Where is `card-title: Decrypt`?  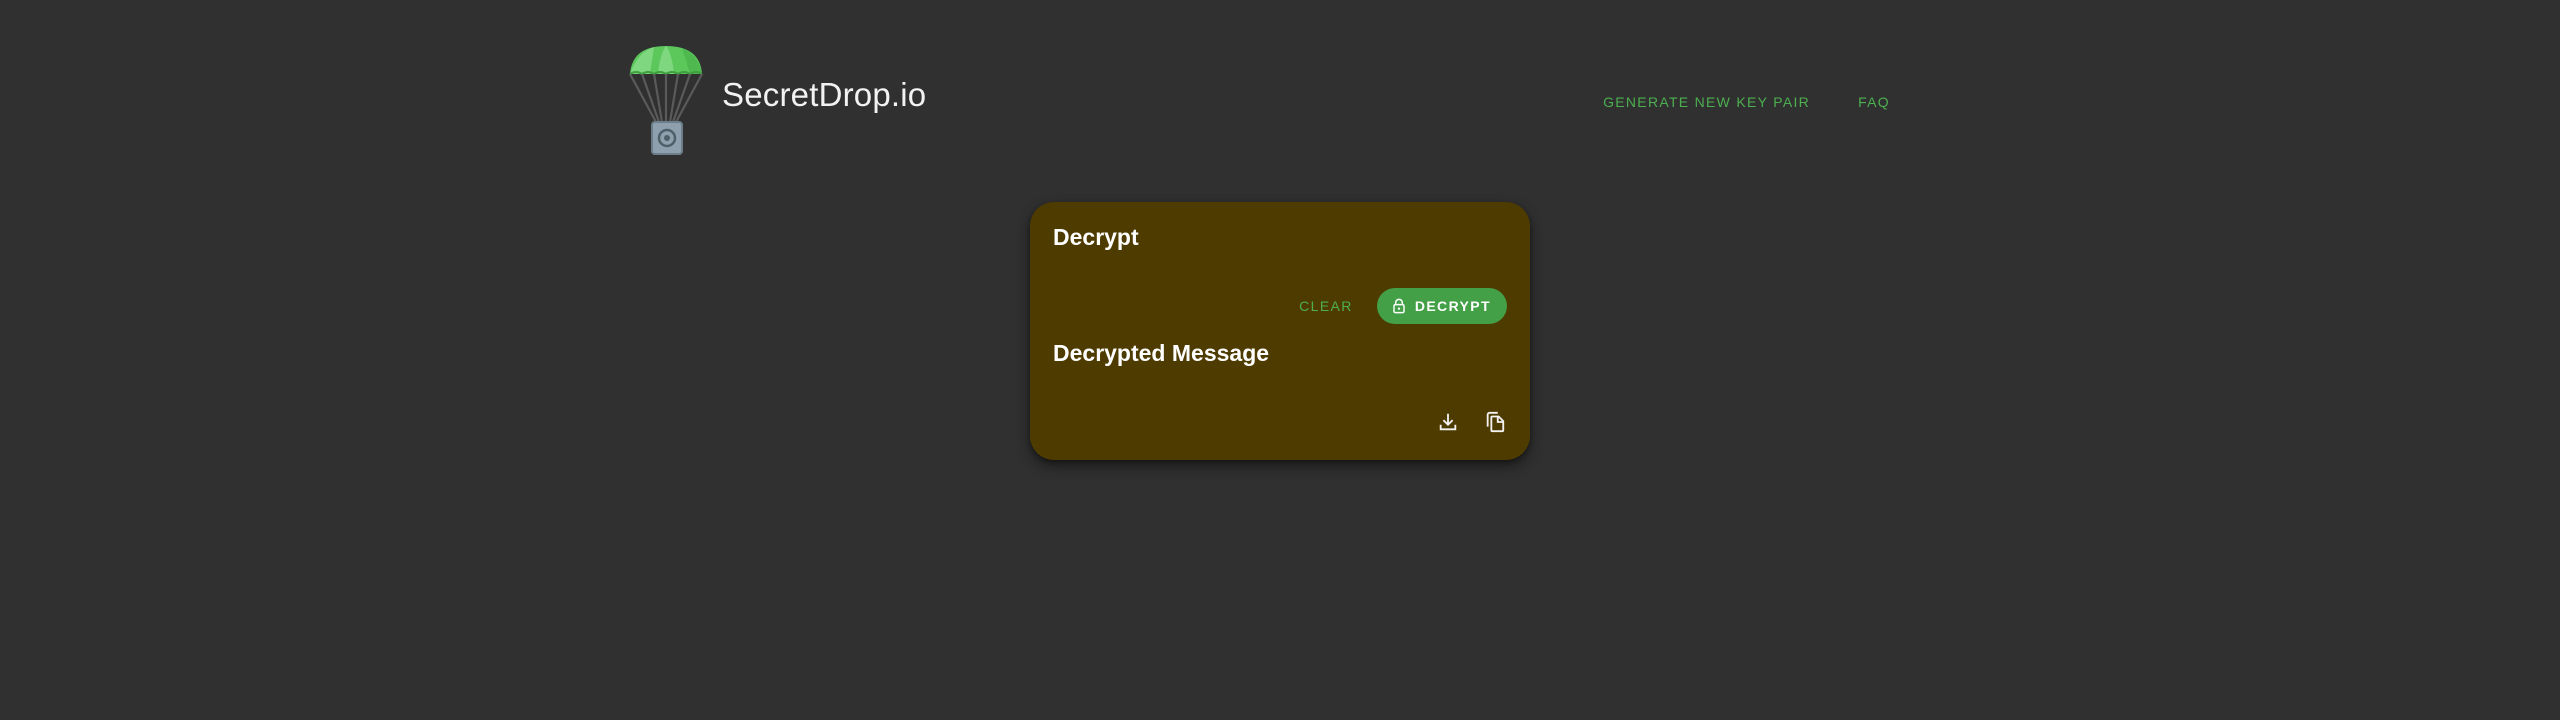 card-title: Decrypt is located at coordinates (1096, 237).